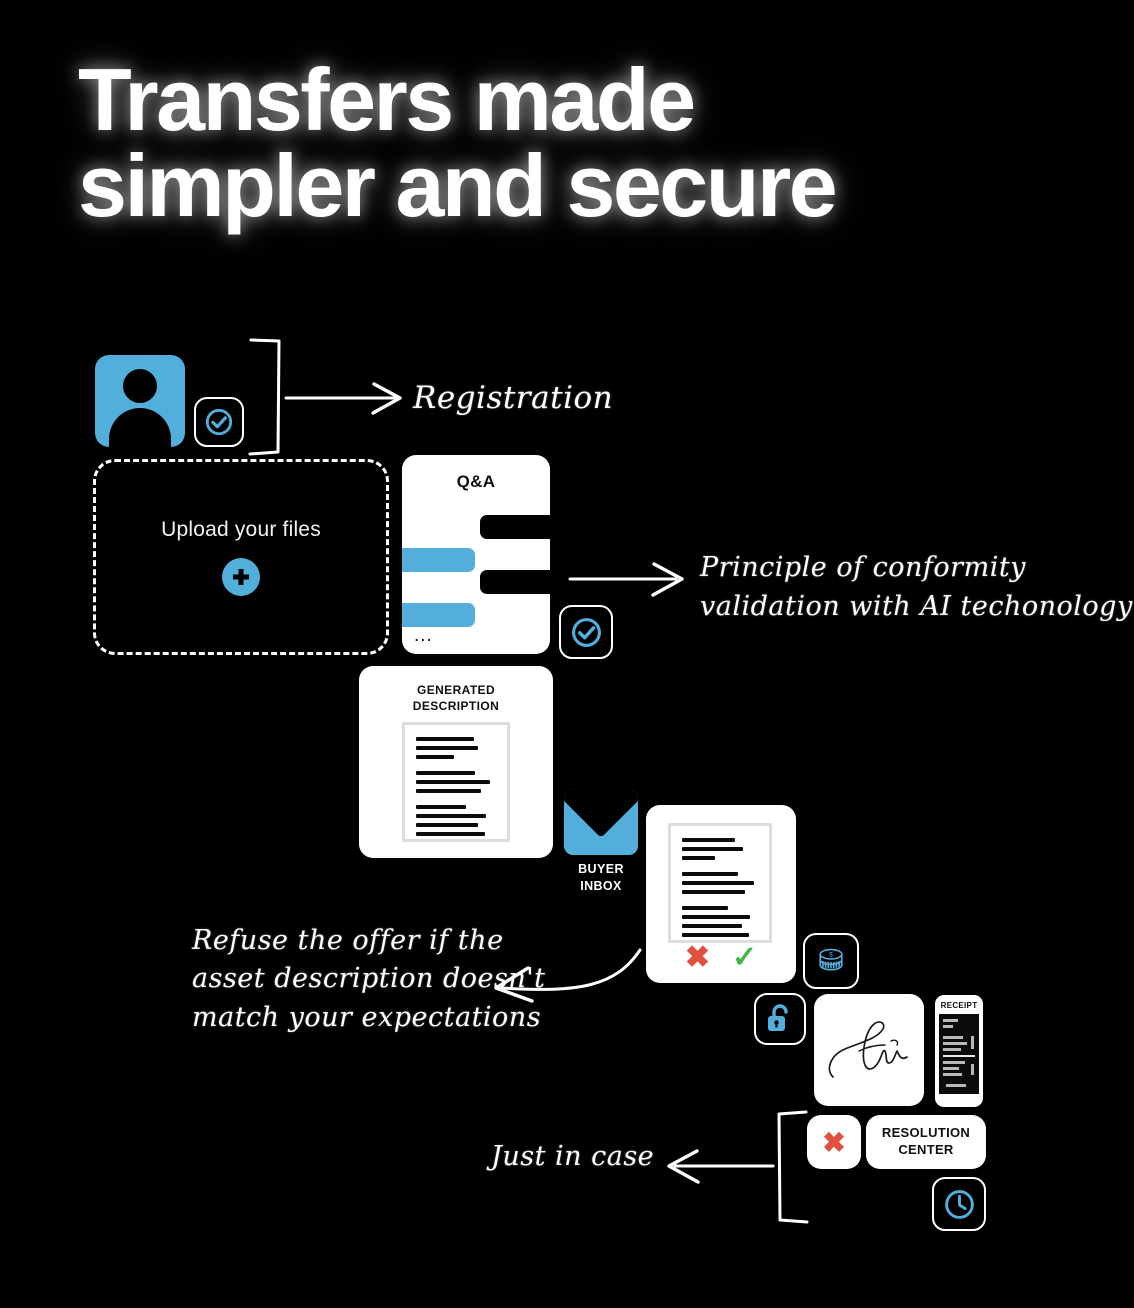 This screenshot has width=1134, height=1308. What do you see at coordinates (721, 958) in the screenshot?
I see `offer-actions: ✖ ✓` at bounding box center [721, 958].